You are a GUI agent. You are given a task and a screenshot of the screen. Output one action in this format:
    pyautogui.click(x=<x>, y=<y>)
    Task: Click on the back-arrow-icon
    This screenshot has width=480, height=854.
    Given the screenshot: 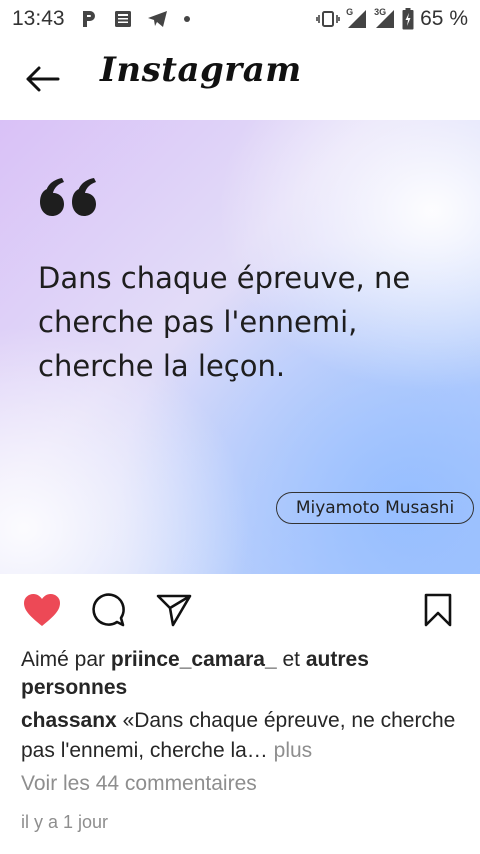 What is the action you would take?
    pyautogui.click(x=43, y=79)
    